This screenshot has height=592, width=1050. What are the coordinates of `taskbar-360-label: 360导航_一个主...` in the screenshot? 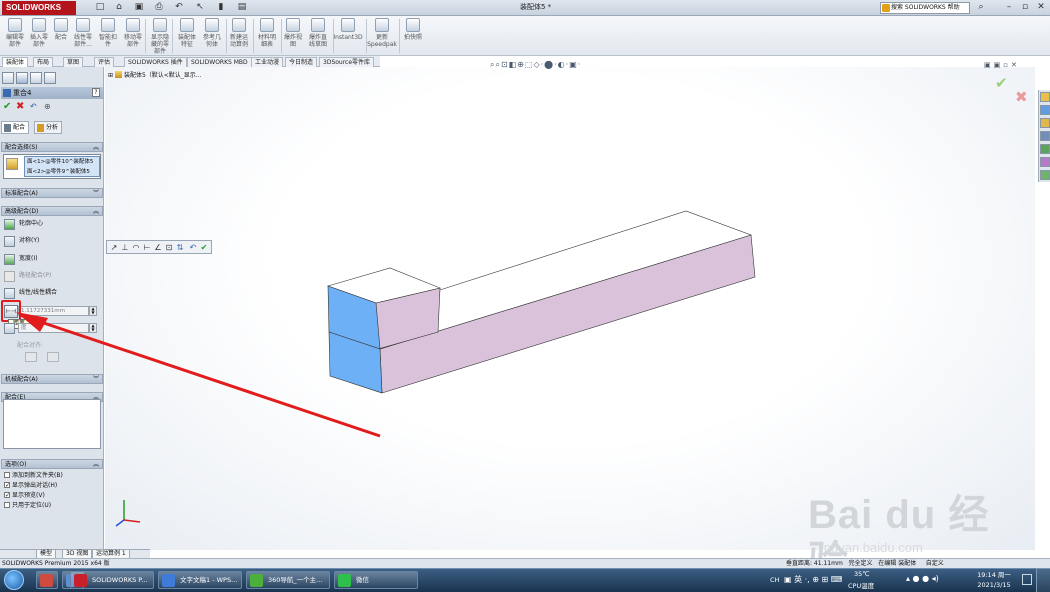 It's located at (295, 580).